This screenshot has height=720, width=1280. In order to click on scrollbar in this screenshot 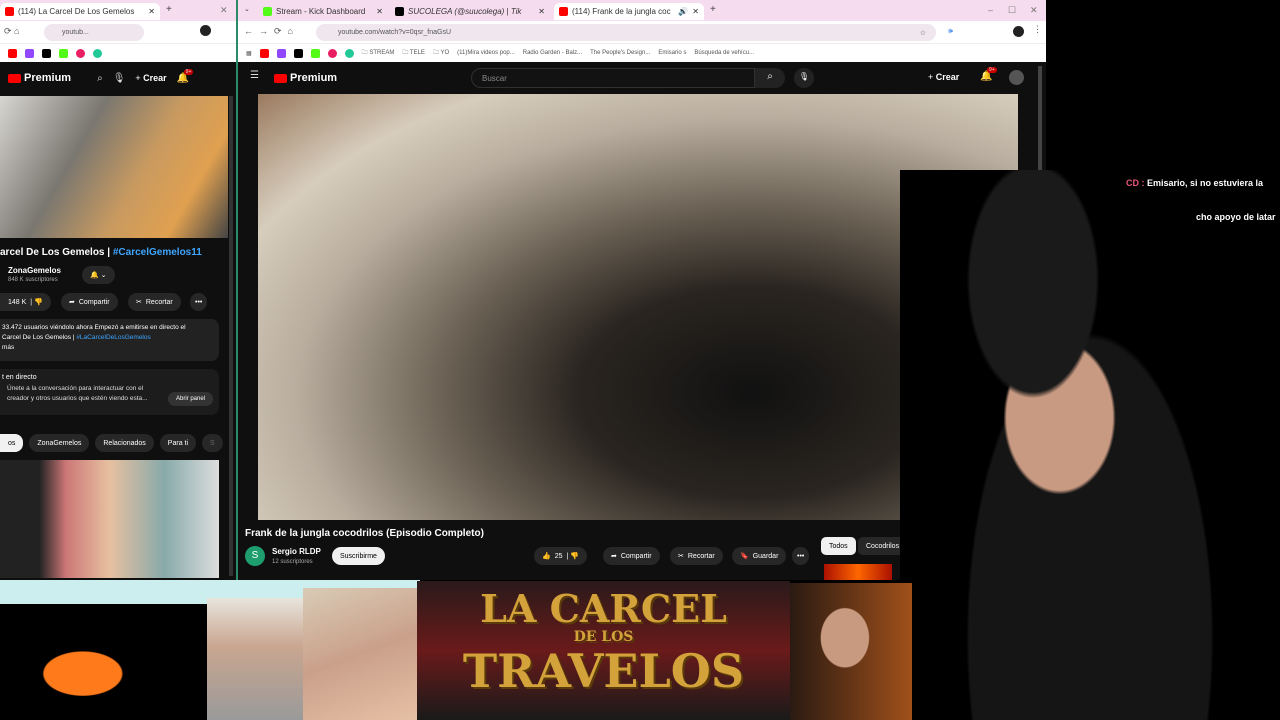, I will do `click(231, 336)`.